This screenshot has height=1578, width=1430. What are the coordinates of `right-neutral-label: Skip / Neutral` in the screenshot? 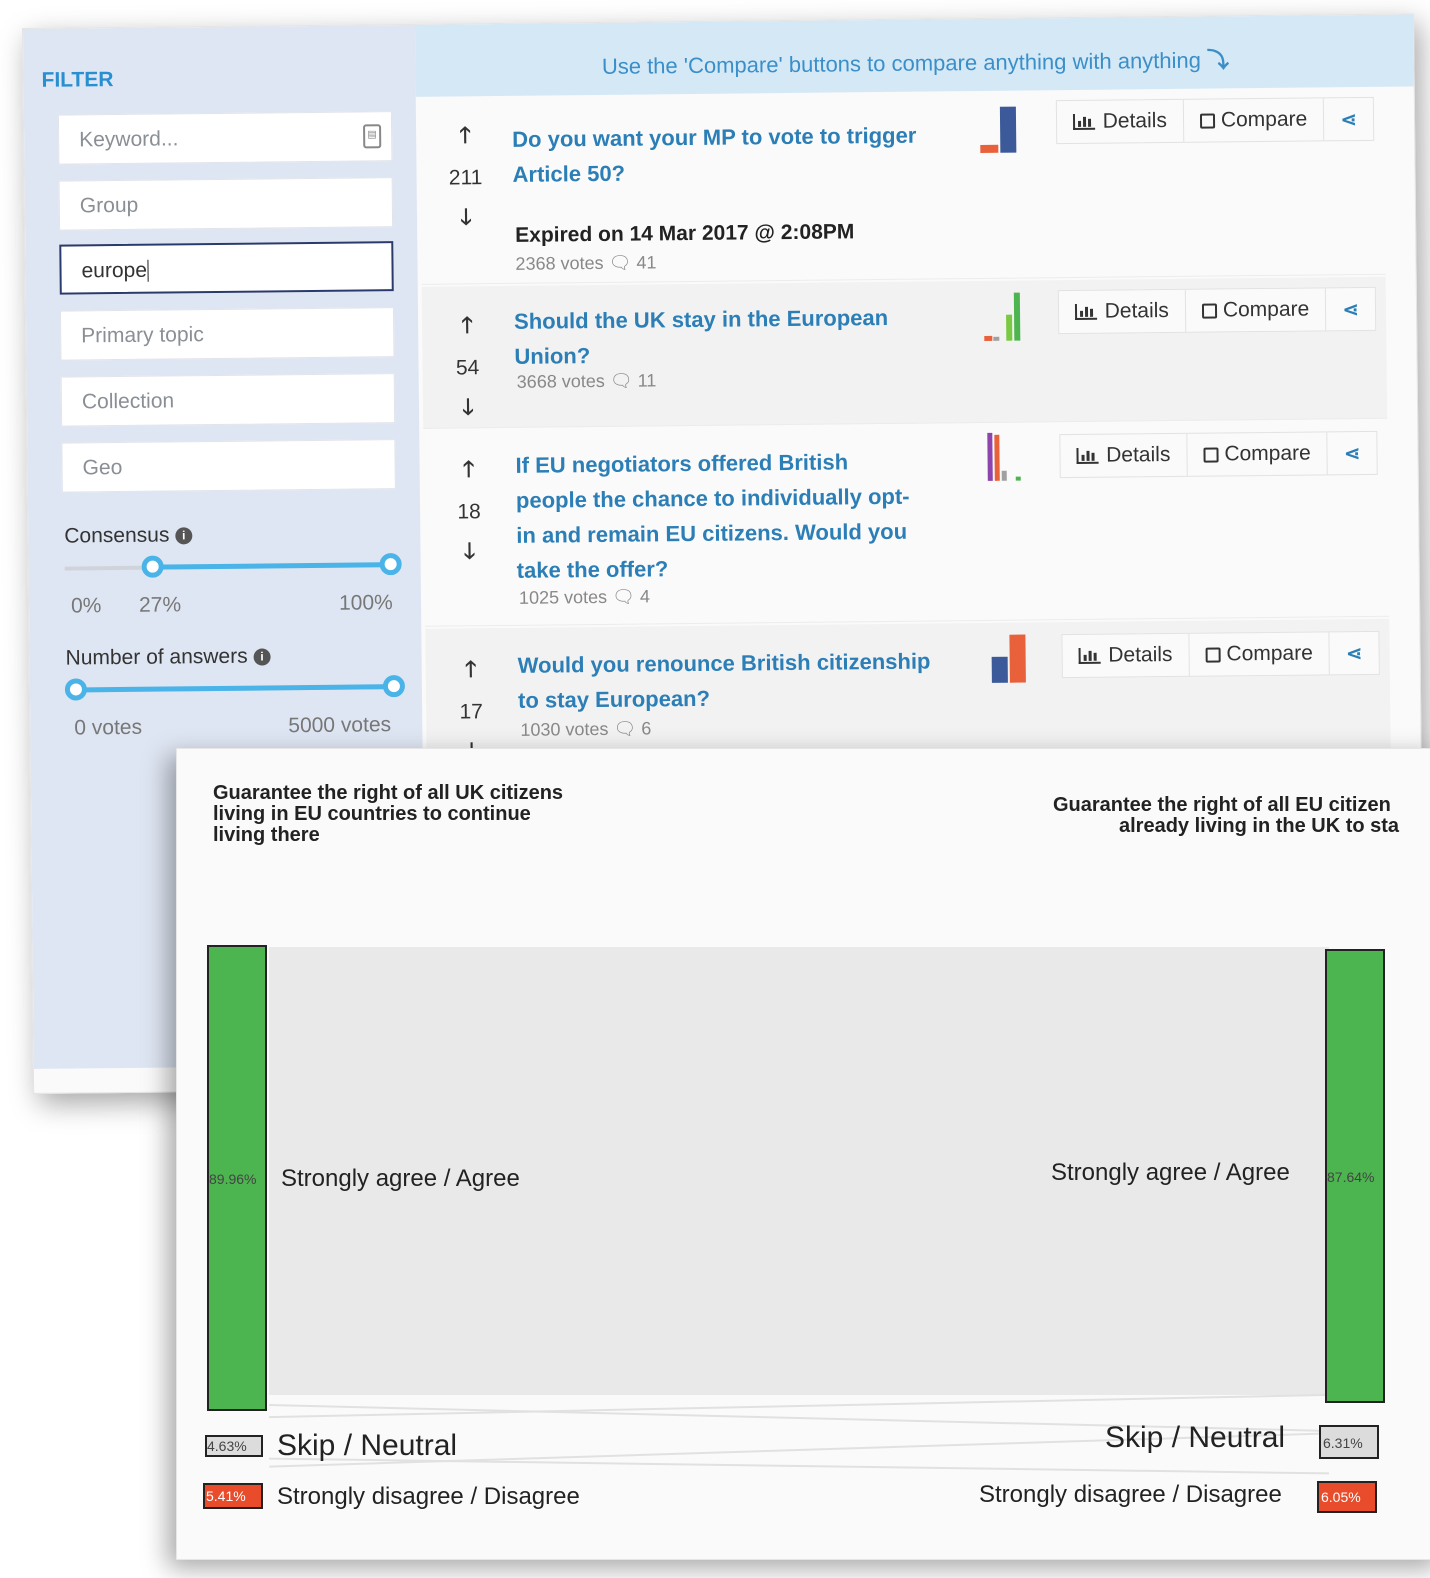 It's located at (1195, 1437).